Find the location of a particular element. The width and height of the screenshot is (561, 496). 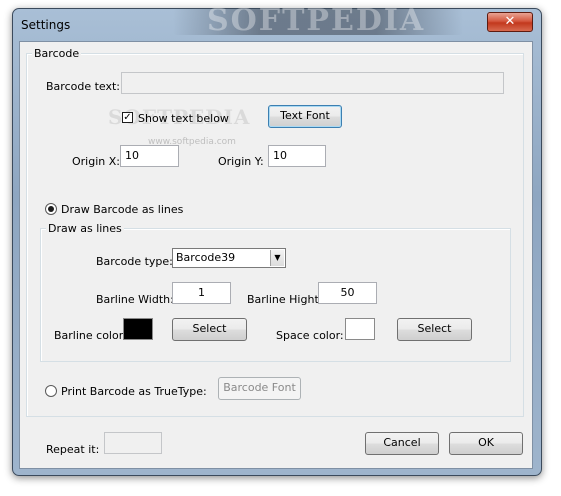

draw-as-lines-radio is located at coordinates (51, 209).